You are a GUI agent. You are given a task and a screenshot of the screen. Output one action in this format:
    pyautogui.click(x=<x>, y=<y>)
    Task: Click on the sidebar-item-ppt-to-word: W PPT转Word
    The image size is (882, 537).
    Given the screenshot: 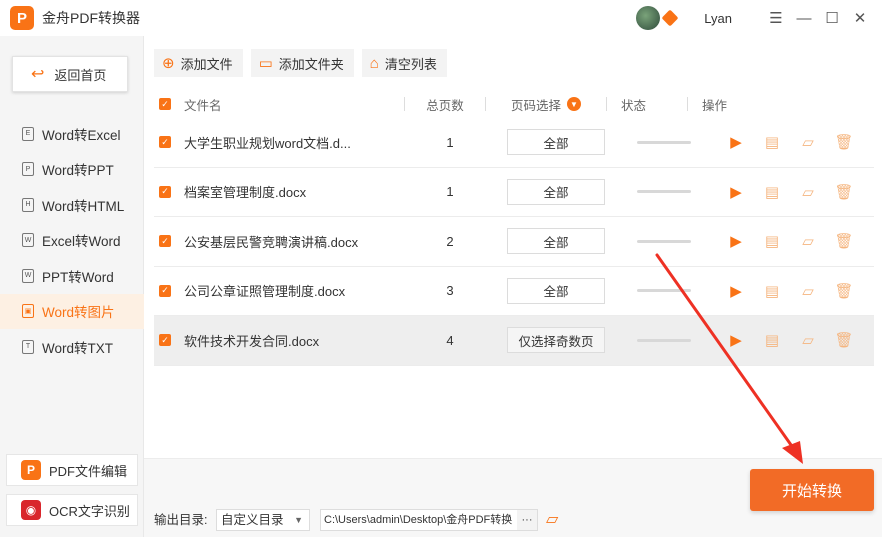 What is the action you would take?
    pyautogui.click(x=72, y=276)
    